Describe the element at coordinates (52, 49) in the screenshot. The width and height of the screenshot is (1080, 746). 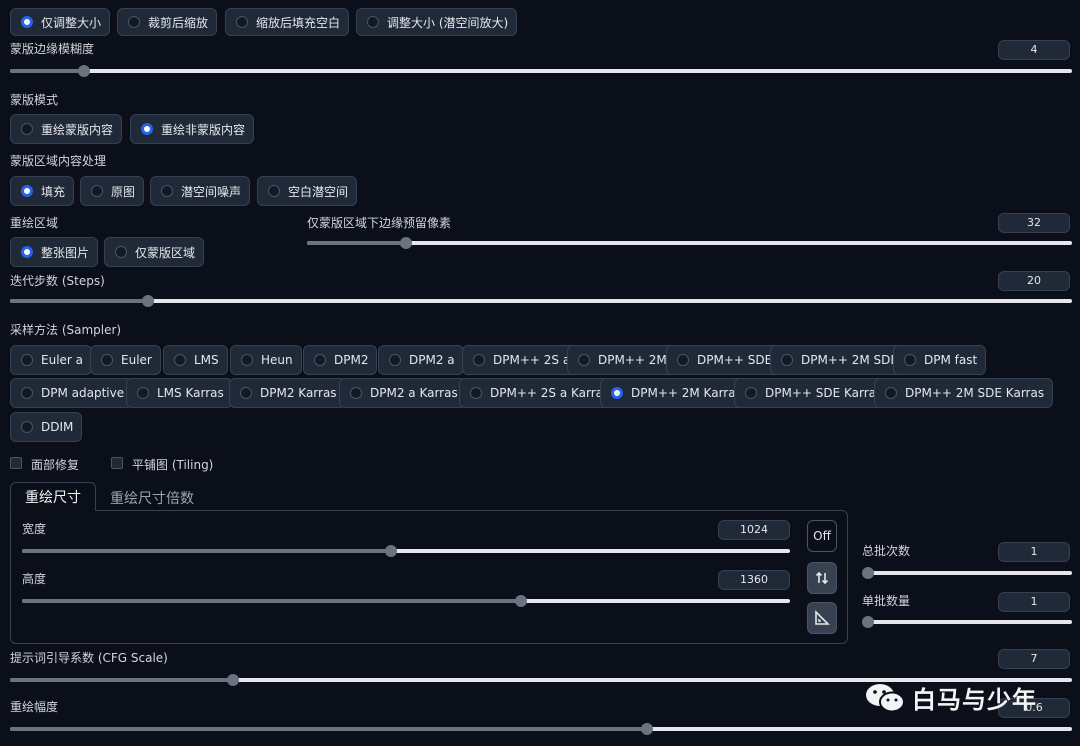
I see `mask-blur-label: 蒙版边缘模糊度` at that location.